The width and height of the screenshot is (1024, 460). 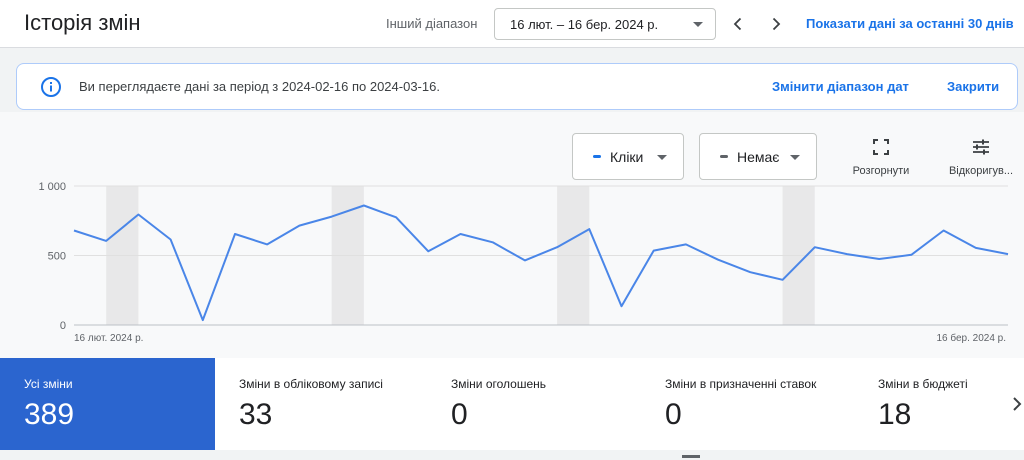 What do you see at coordinates (311, 384) in the screenshot?
I see `tile-label: Зміни в обліковому записі` at bounding box center [311, 384].